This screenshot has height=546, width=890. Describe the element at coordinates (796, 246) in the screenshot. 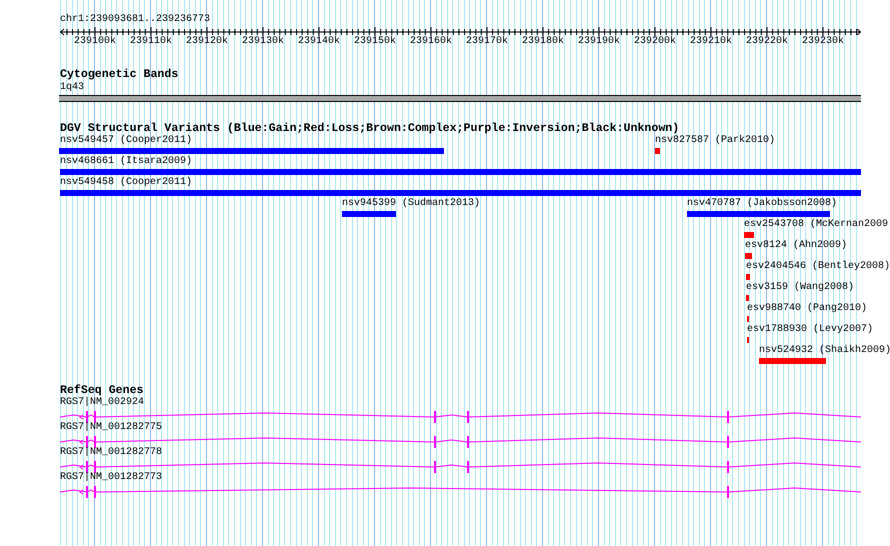

I see `variant-label: esv8124 (Ahn2009)` at that location.